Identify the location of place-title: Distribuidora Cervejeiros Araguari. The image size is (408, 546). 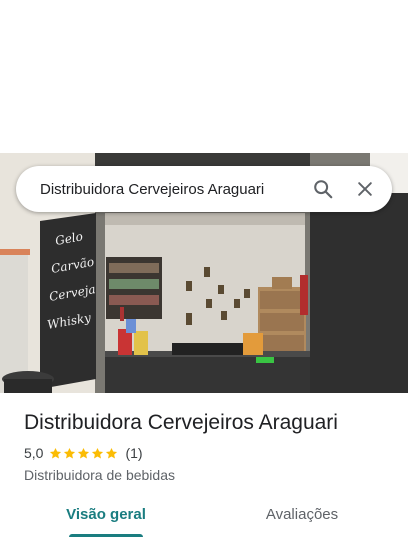
(181, 422).